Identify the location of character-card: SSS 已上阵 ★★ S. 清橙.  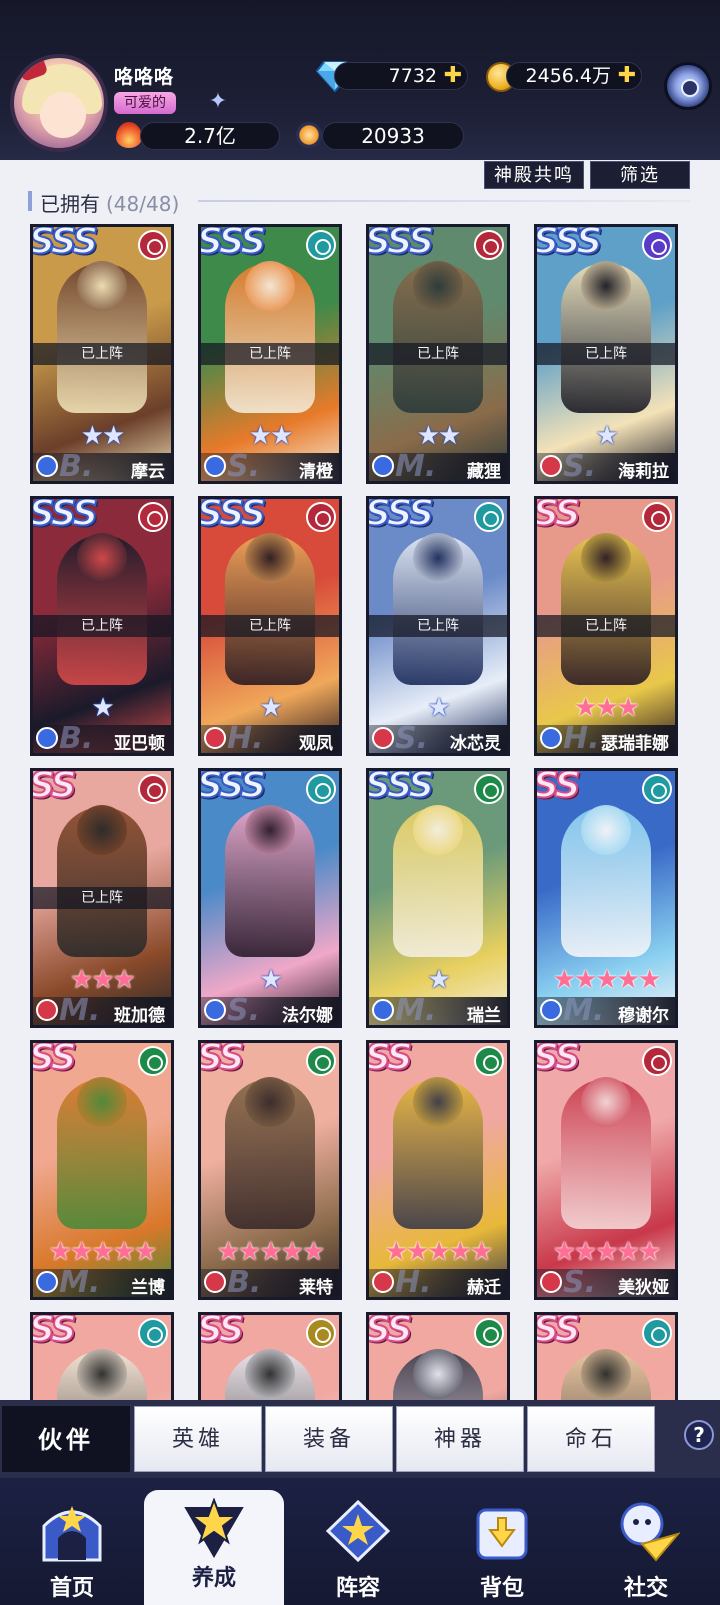
(270, 354).